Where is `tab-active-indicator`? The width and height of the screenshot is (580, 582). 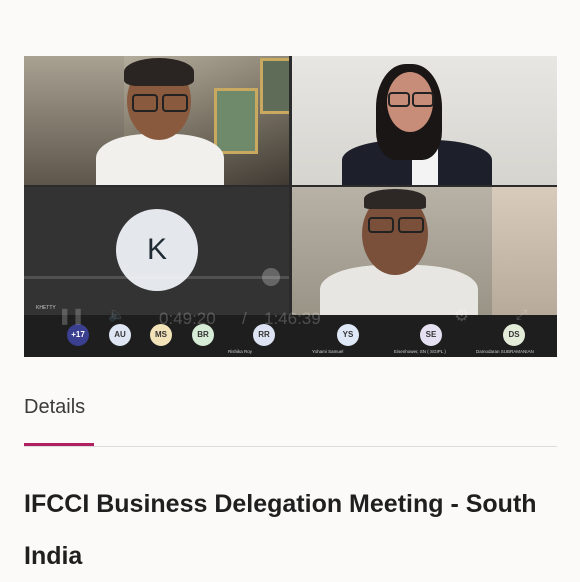 tab-active-indicator is located at coordinates (59, 444).